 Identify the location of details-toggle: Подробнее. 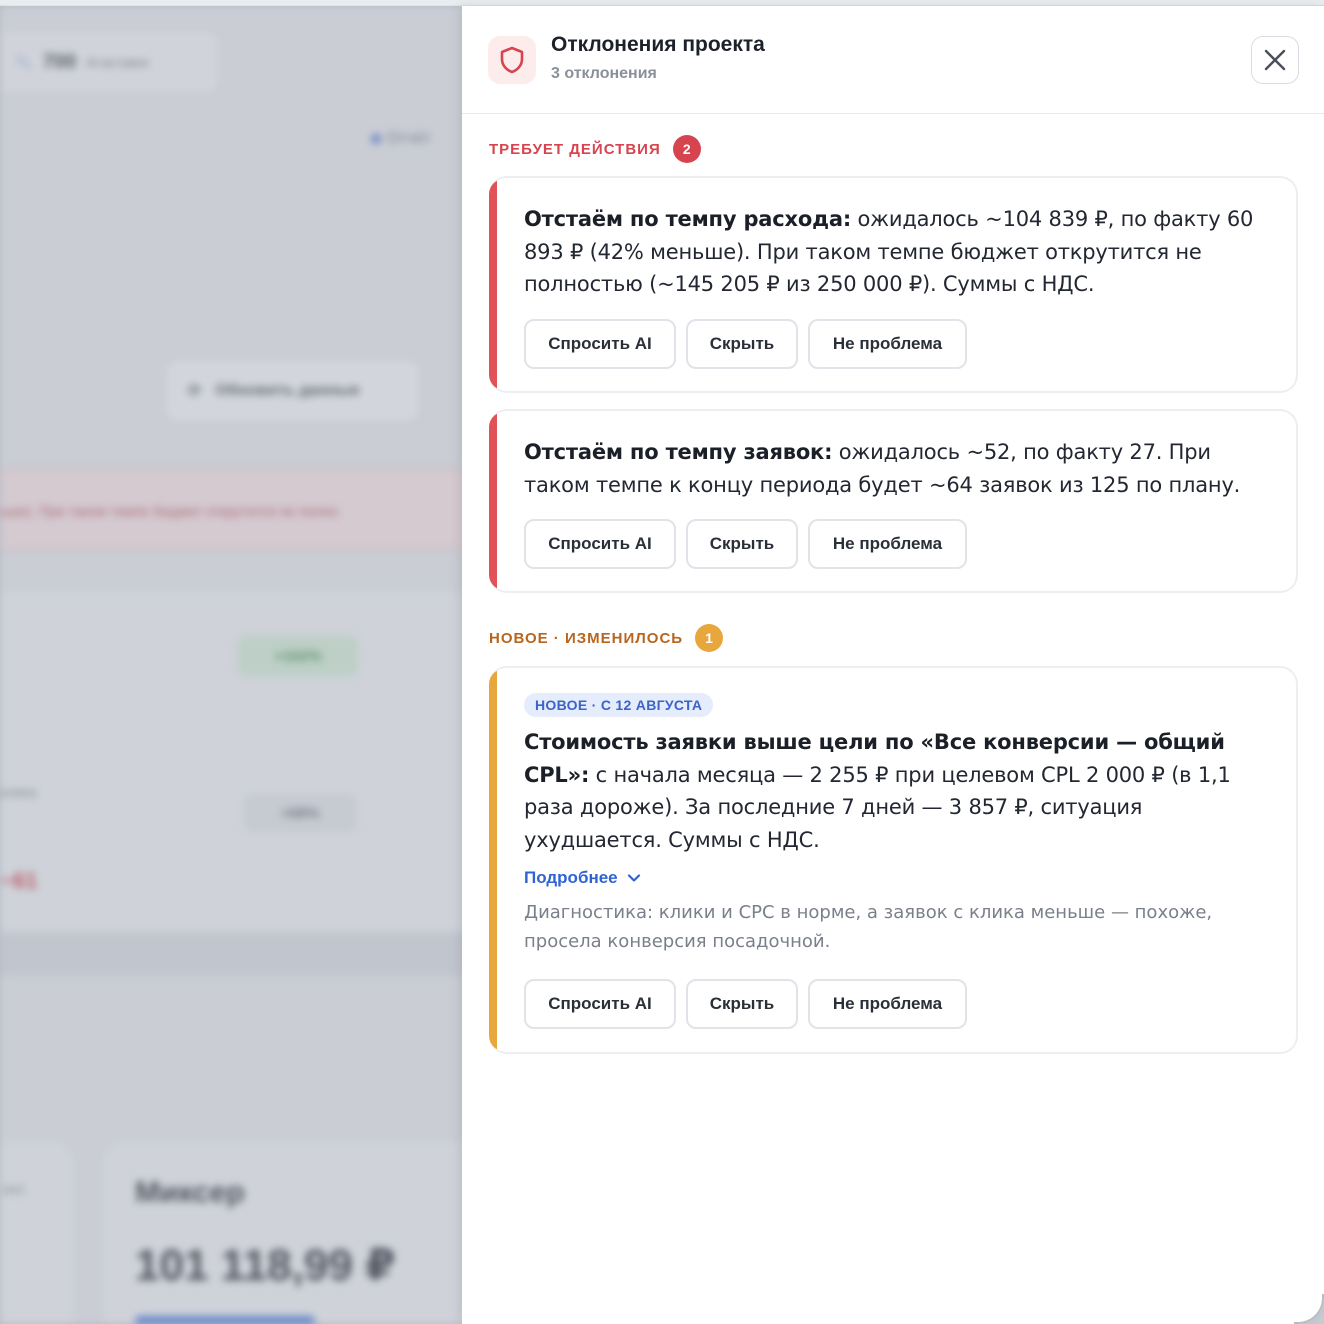
(895, 878).